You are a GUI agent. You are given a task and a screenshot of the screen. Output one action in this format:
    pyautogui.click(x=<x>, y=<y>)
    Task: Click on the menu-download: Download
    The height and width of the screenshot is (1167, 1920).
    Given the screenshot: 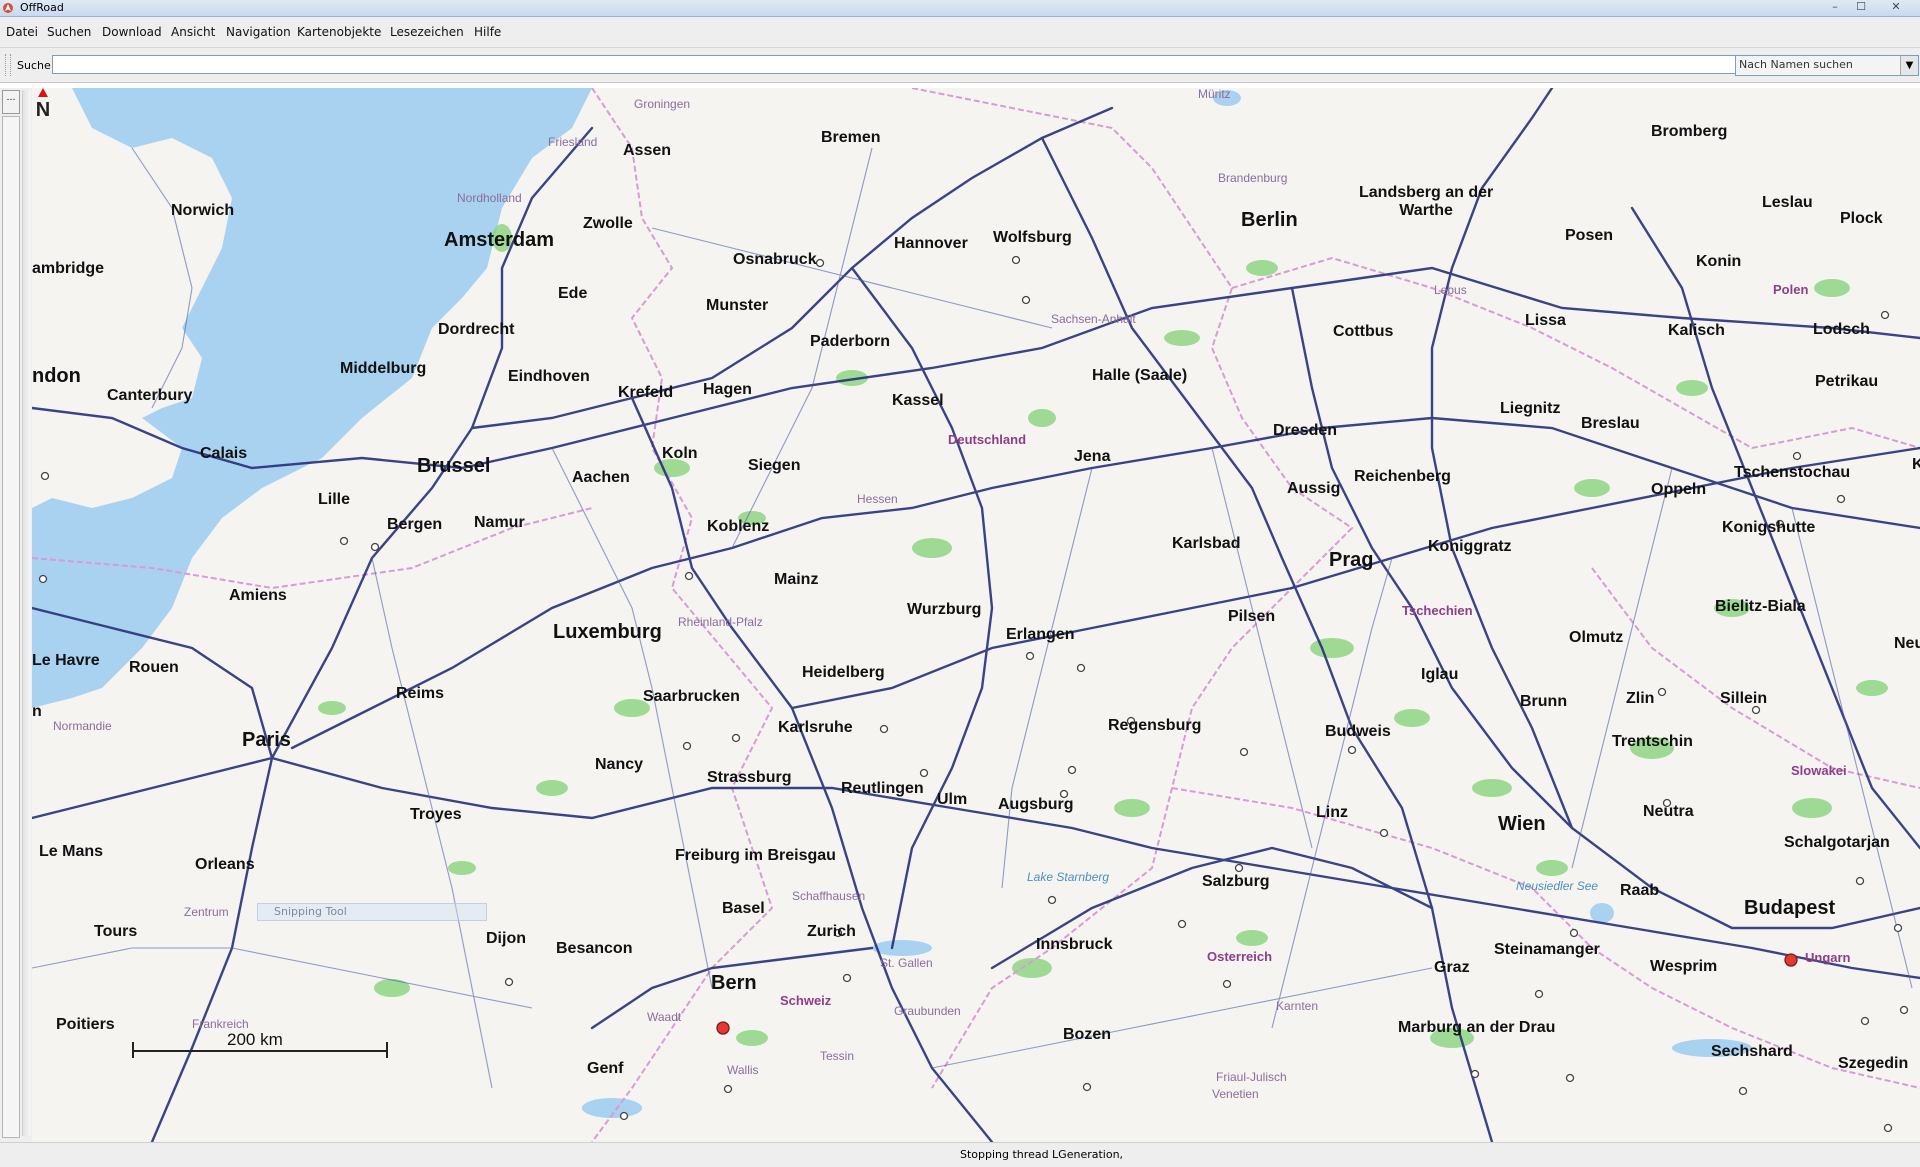 What is the action you would take?
    pyautogui.click(x=132, y=32)
    